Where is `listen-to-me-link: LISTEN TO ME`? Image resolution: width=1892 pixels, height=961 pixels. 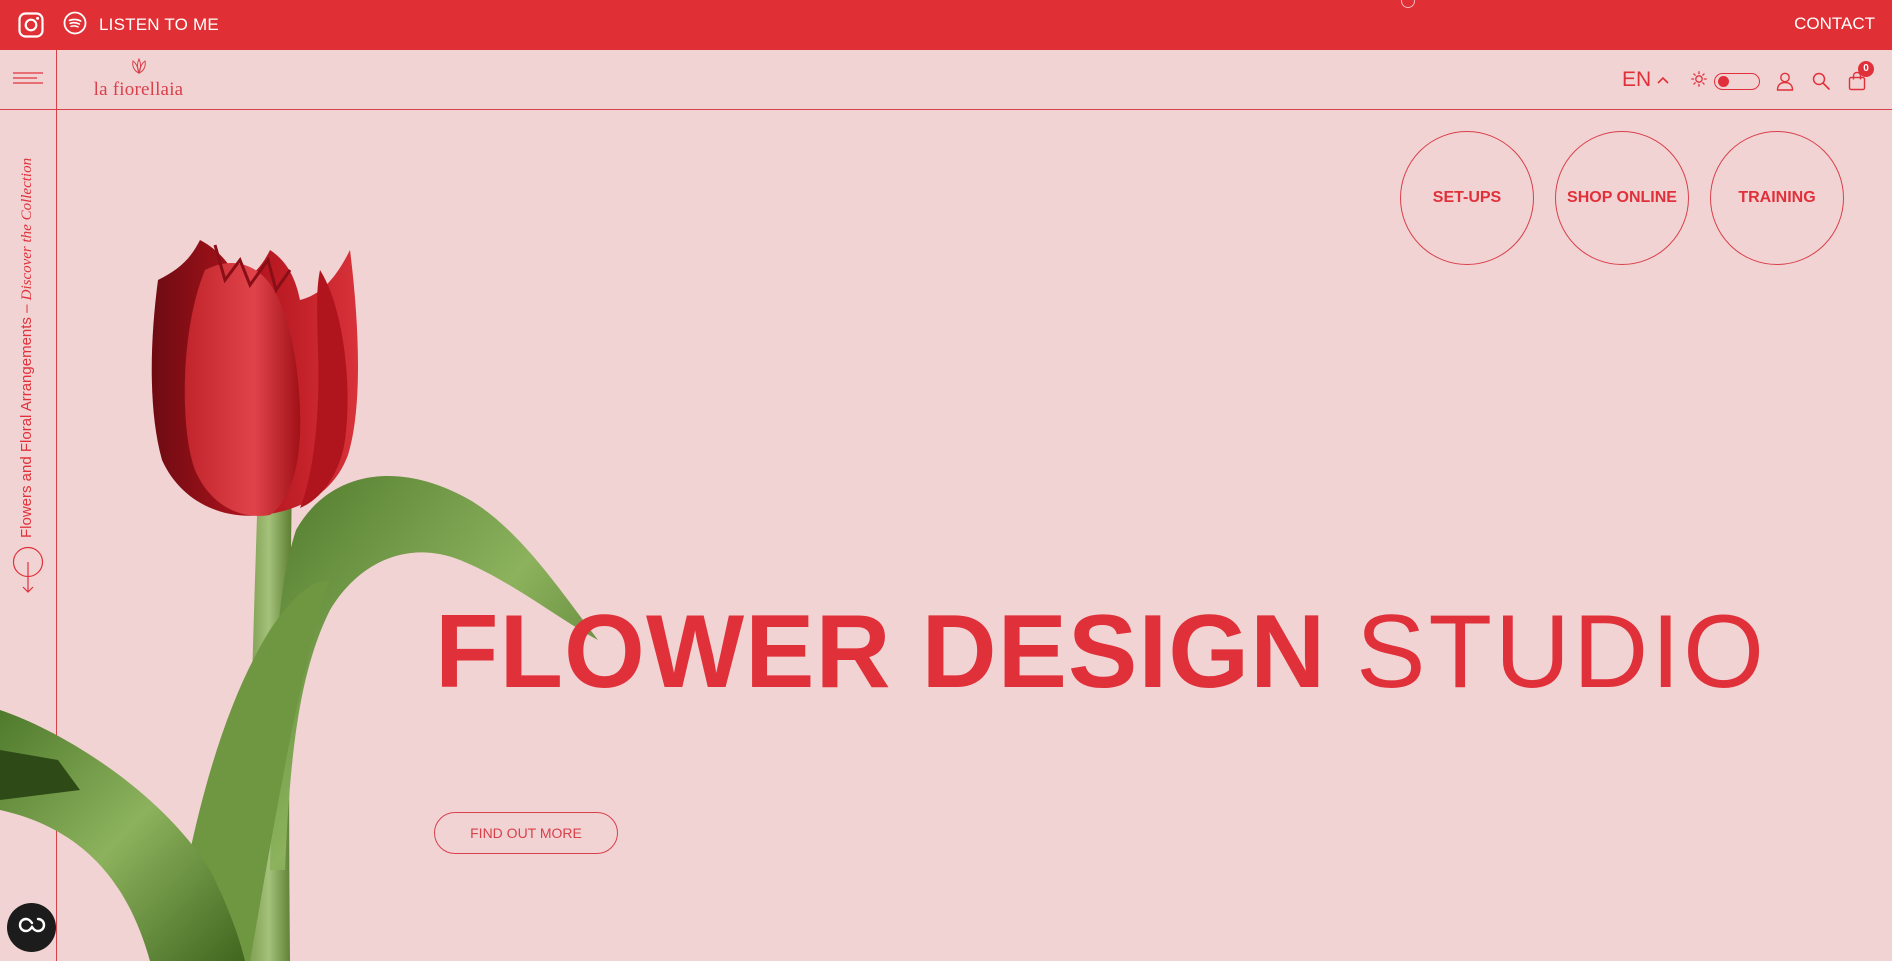
listen-to-me-link: LISTEN TO ME is located at coordinates (141, 25).